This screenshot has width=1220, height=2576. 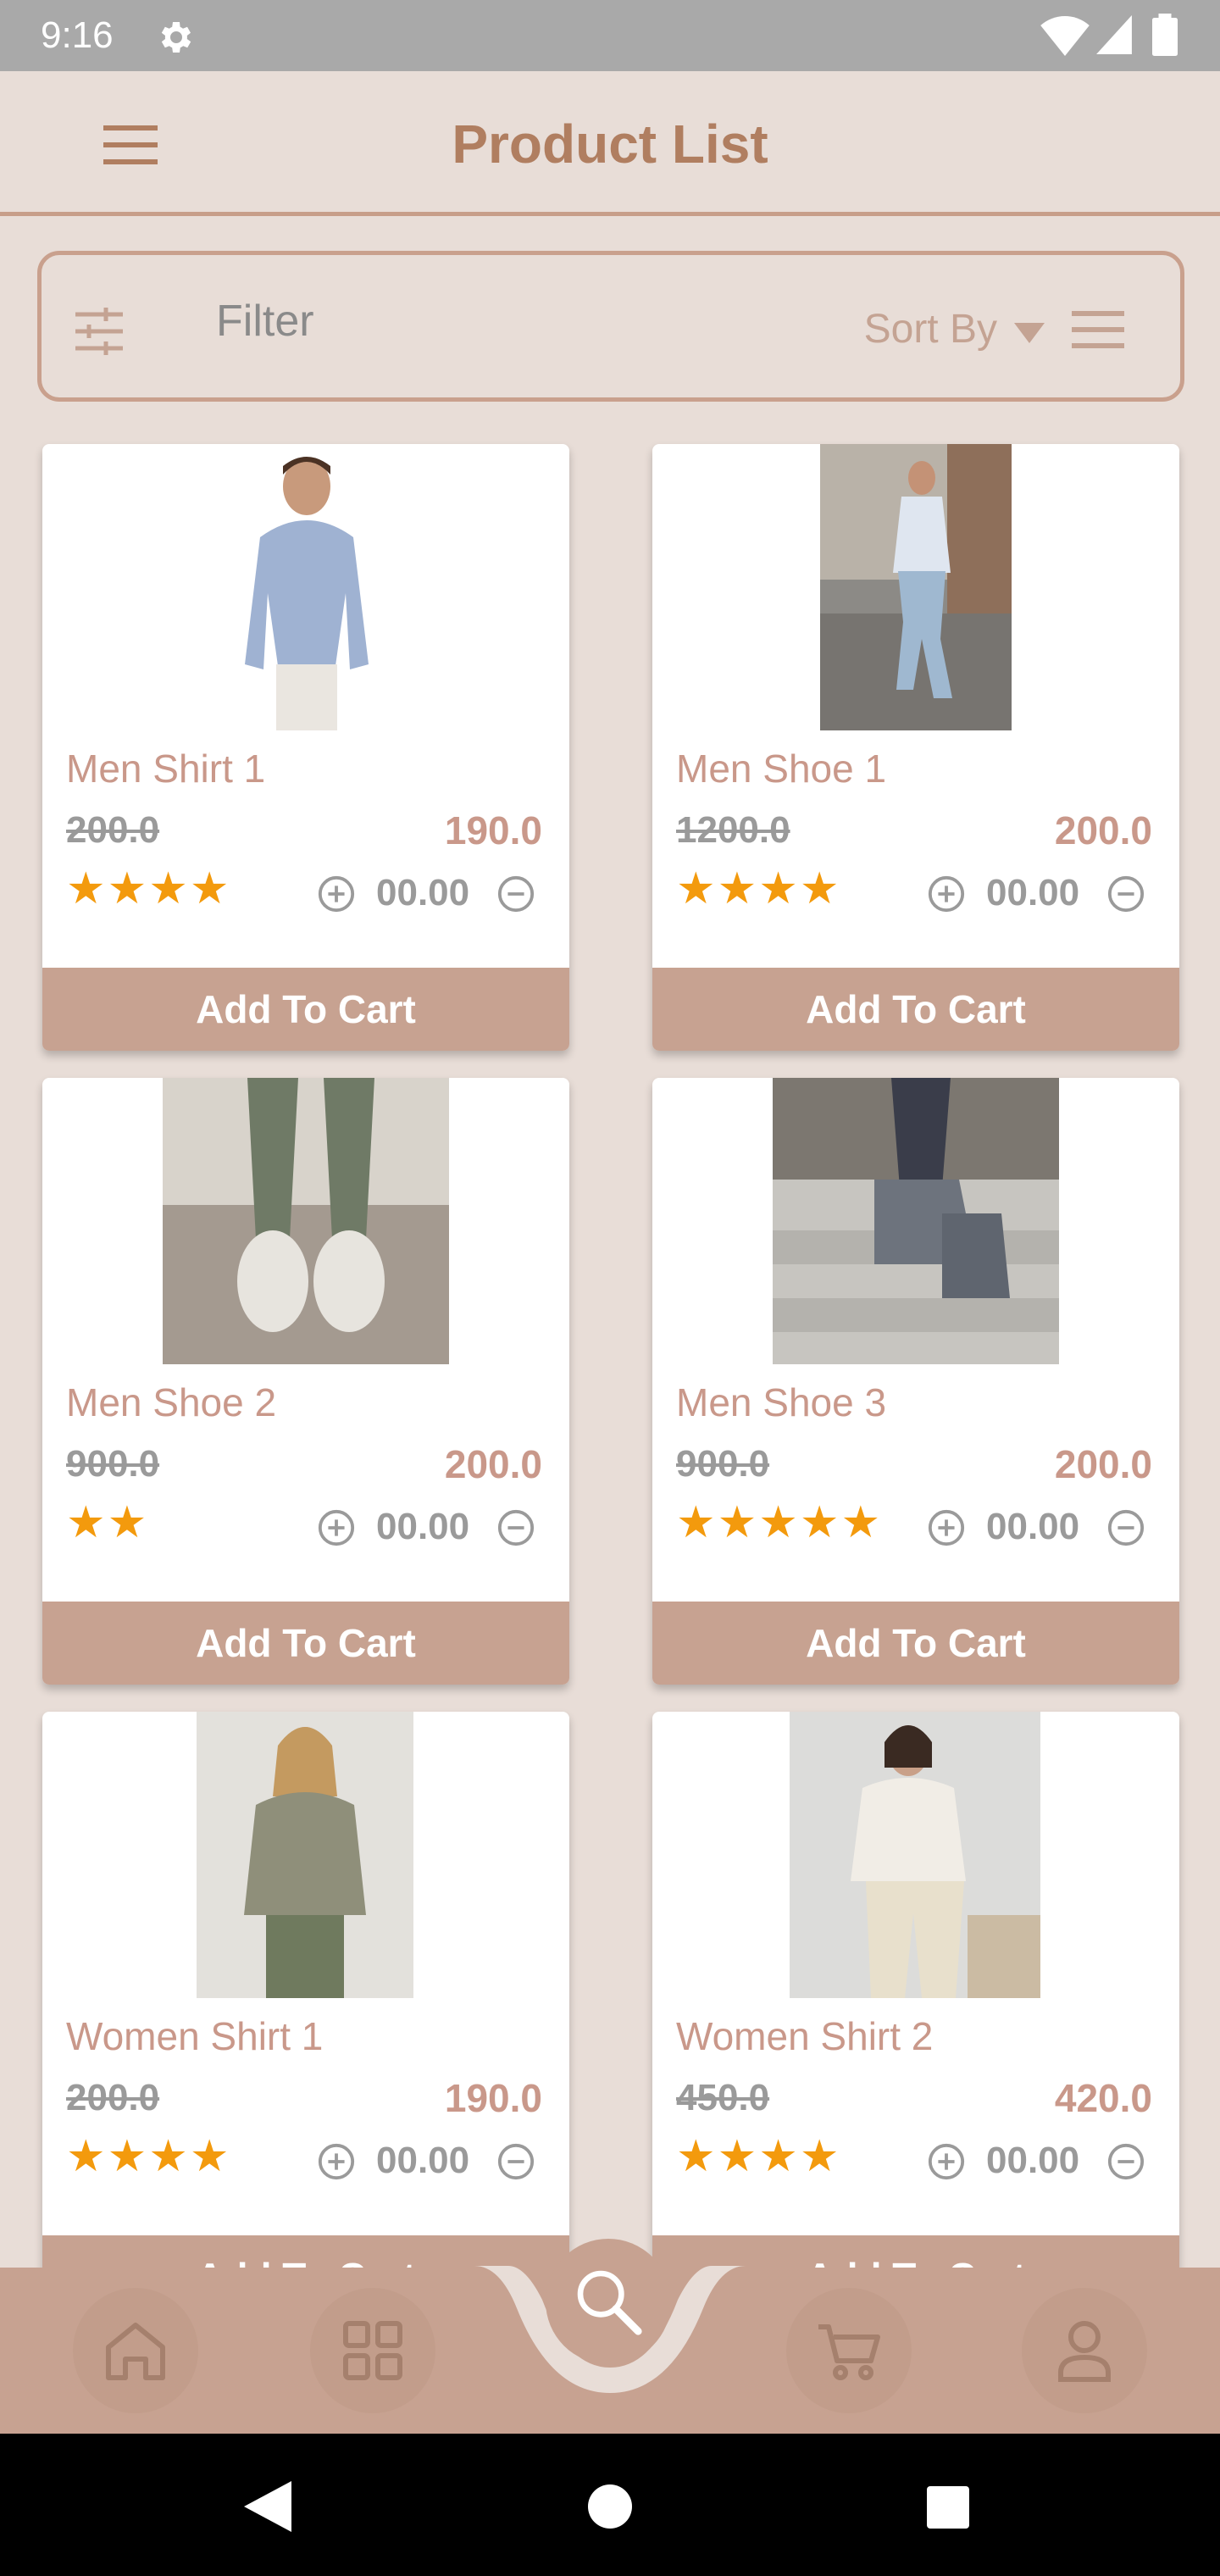 I want to click on status-time: 9:16, so click(x=77, y=35).